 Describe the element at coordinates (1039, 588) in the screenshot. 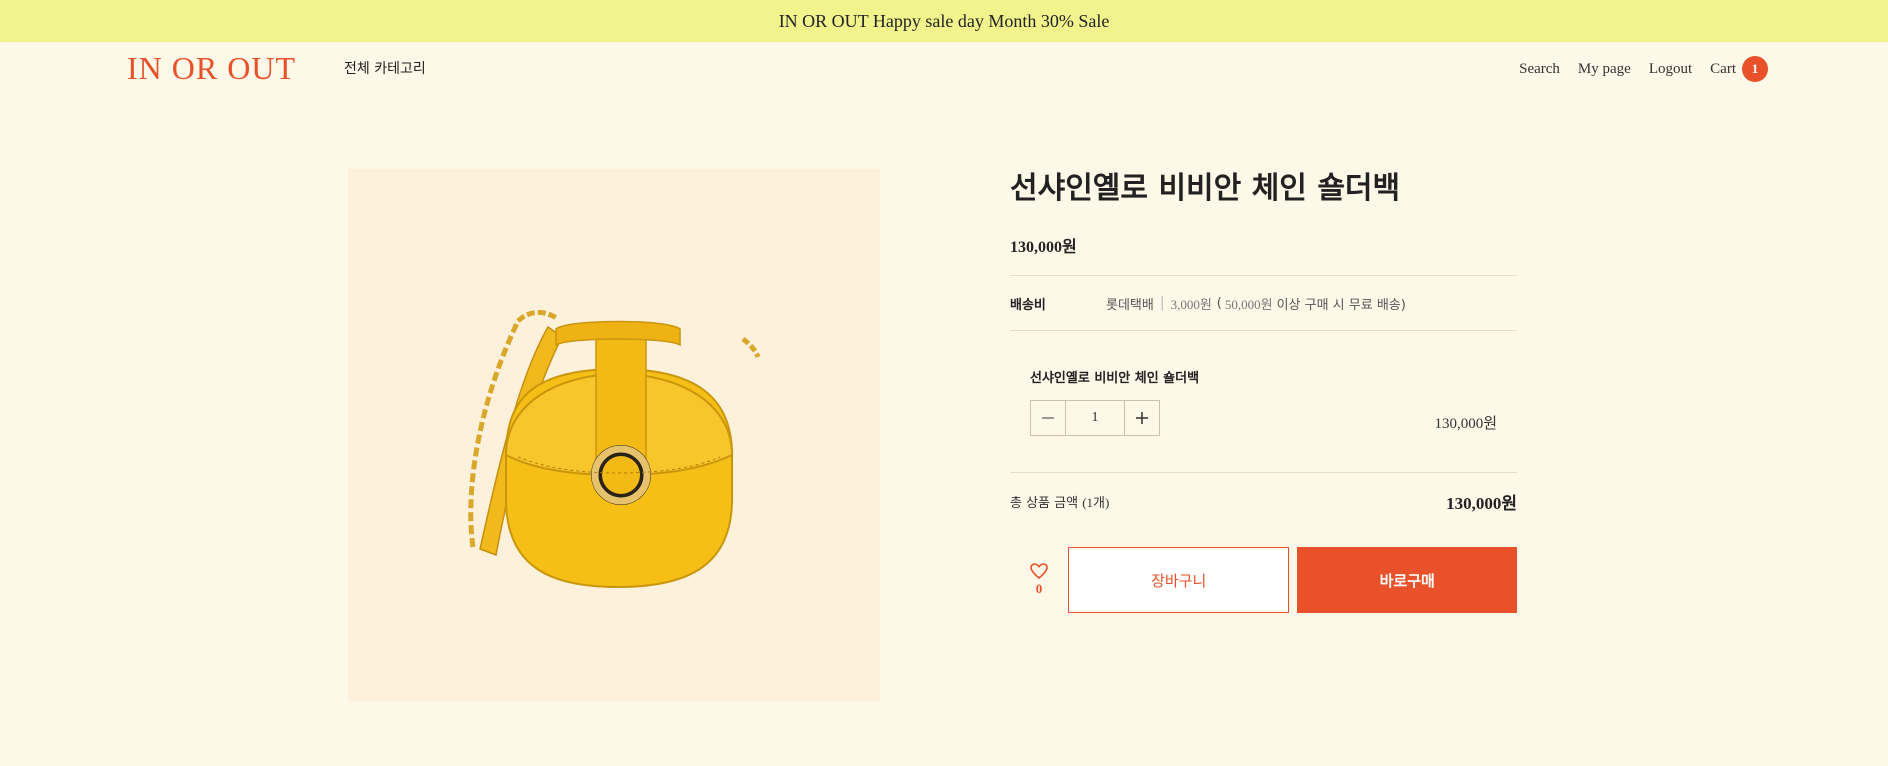

I see `wishlist-count: 0` at that location.